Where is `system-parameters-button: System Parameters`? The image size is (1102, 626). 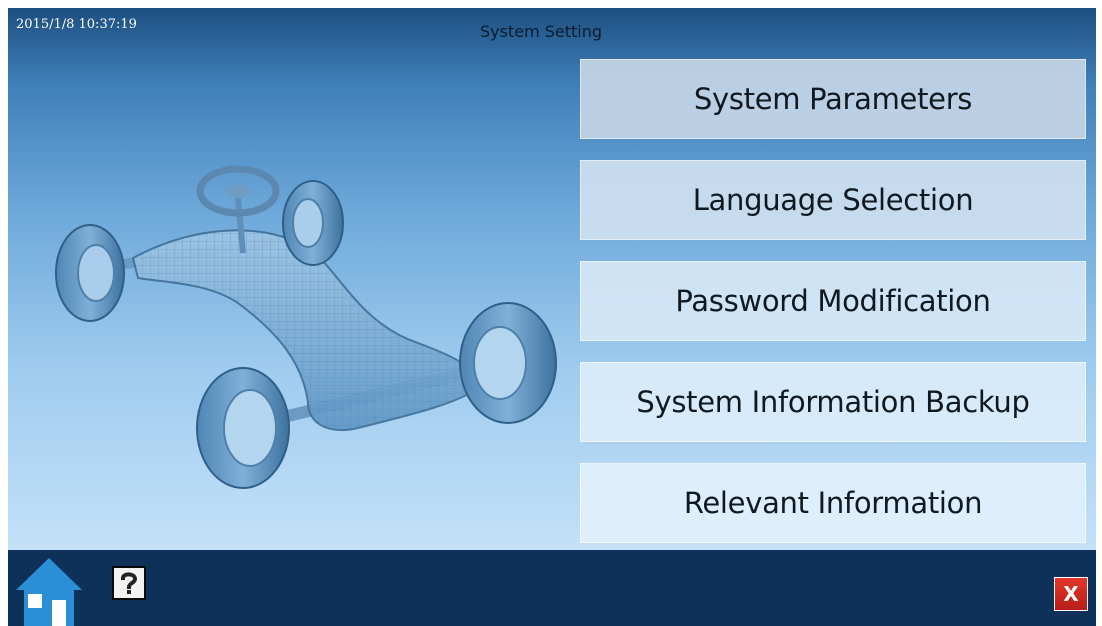
system-parameters-button: System Parameters is located at coordinates (833, 99).